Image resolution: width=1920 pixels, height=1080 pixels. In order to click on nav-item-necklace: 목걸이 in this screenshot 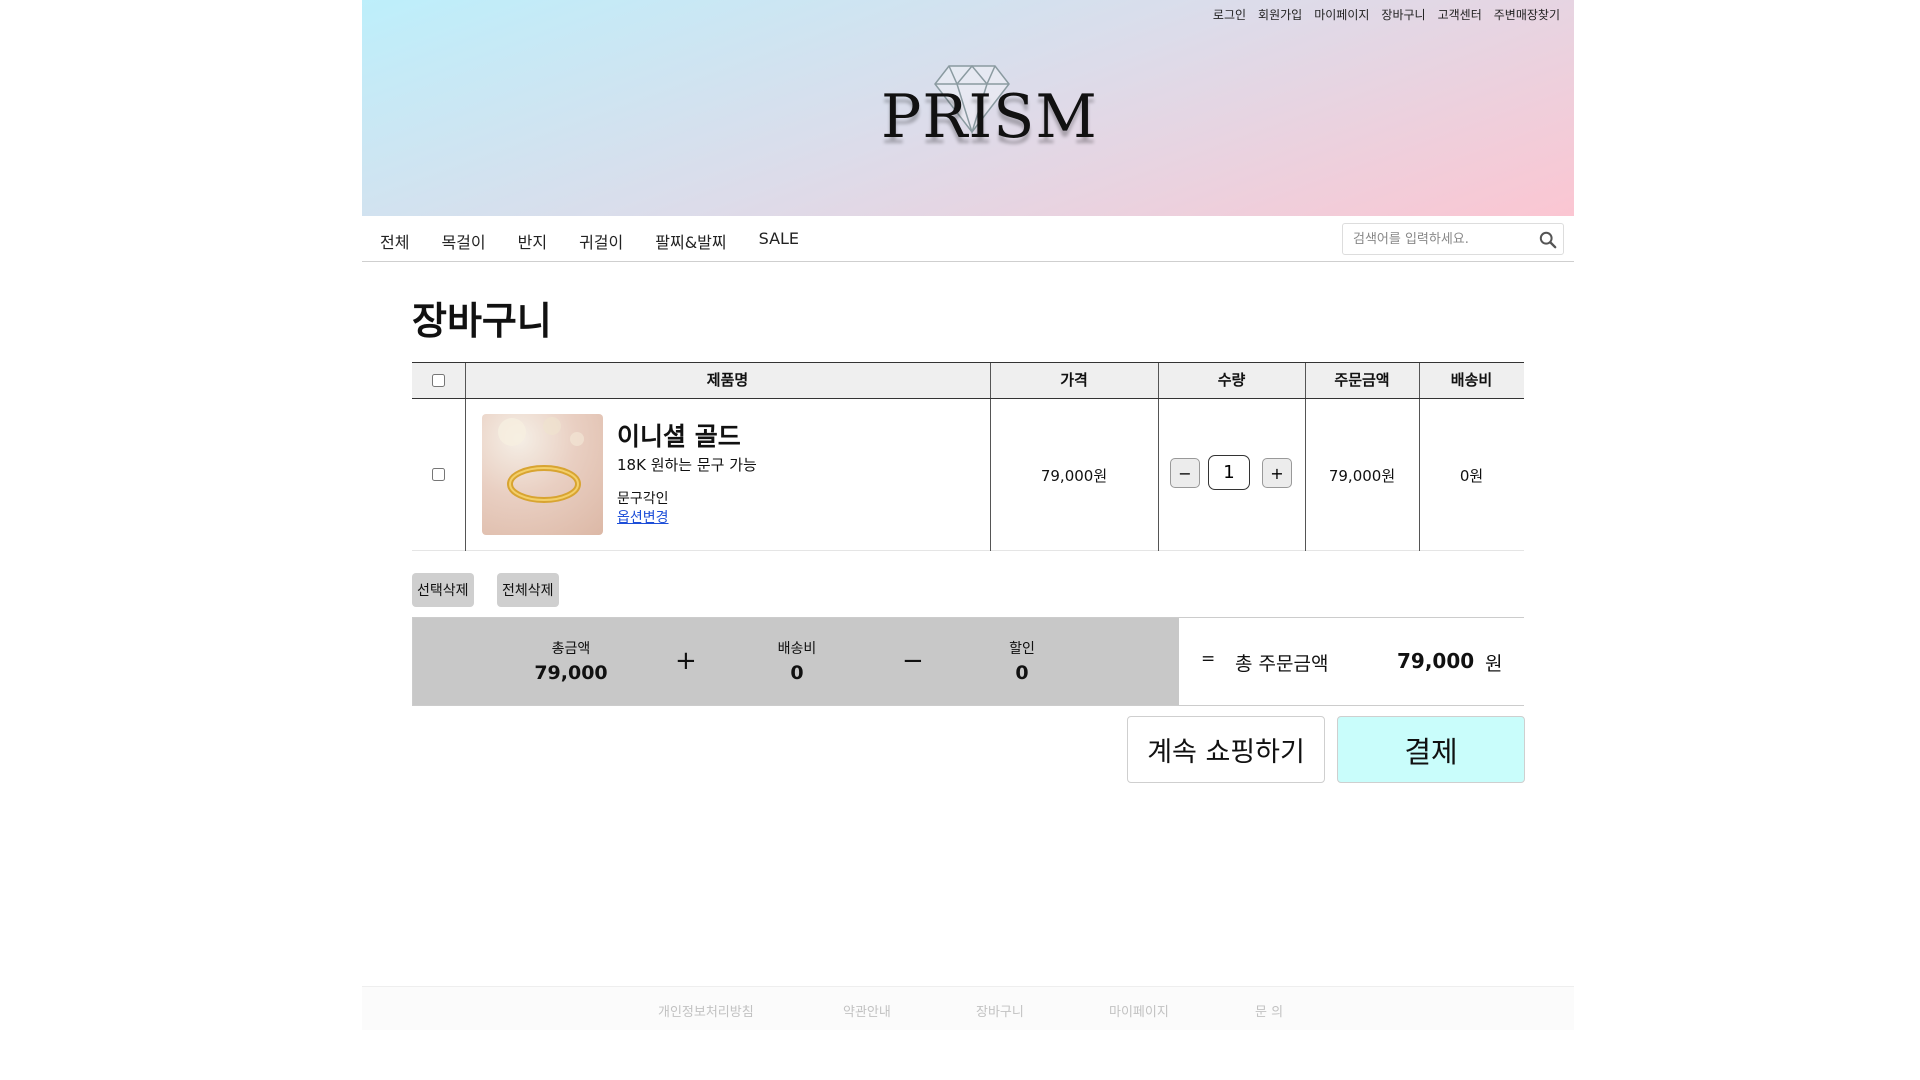, I will do `click(463, 241)`.